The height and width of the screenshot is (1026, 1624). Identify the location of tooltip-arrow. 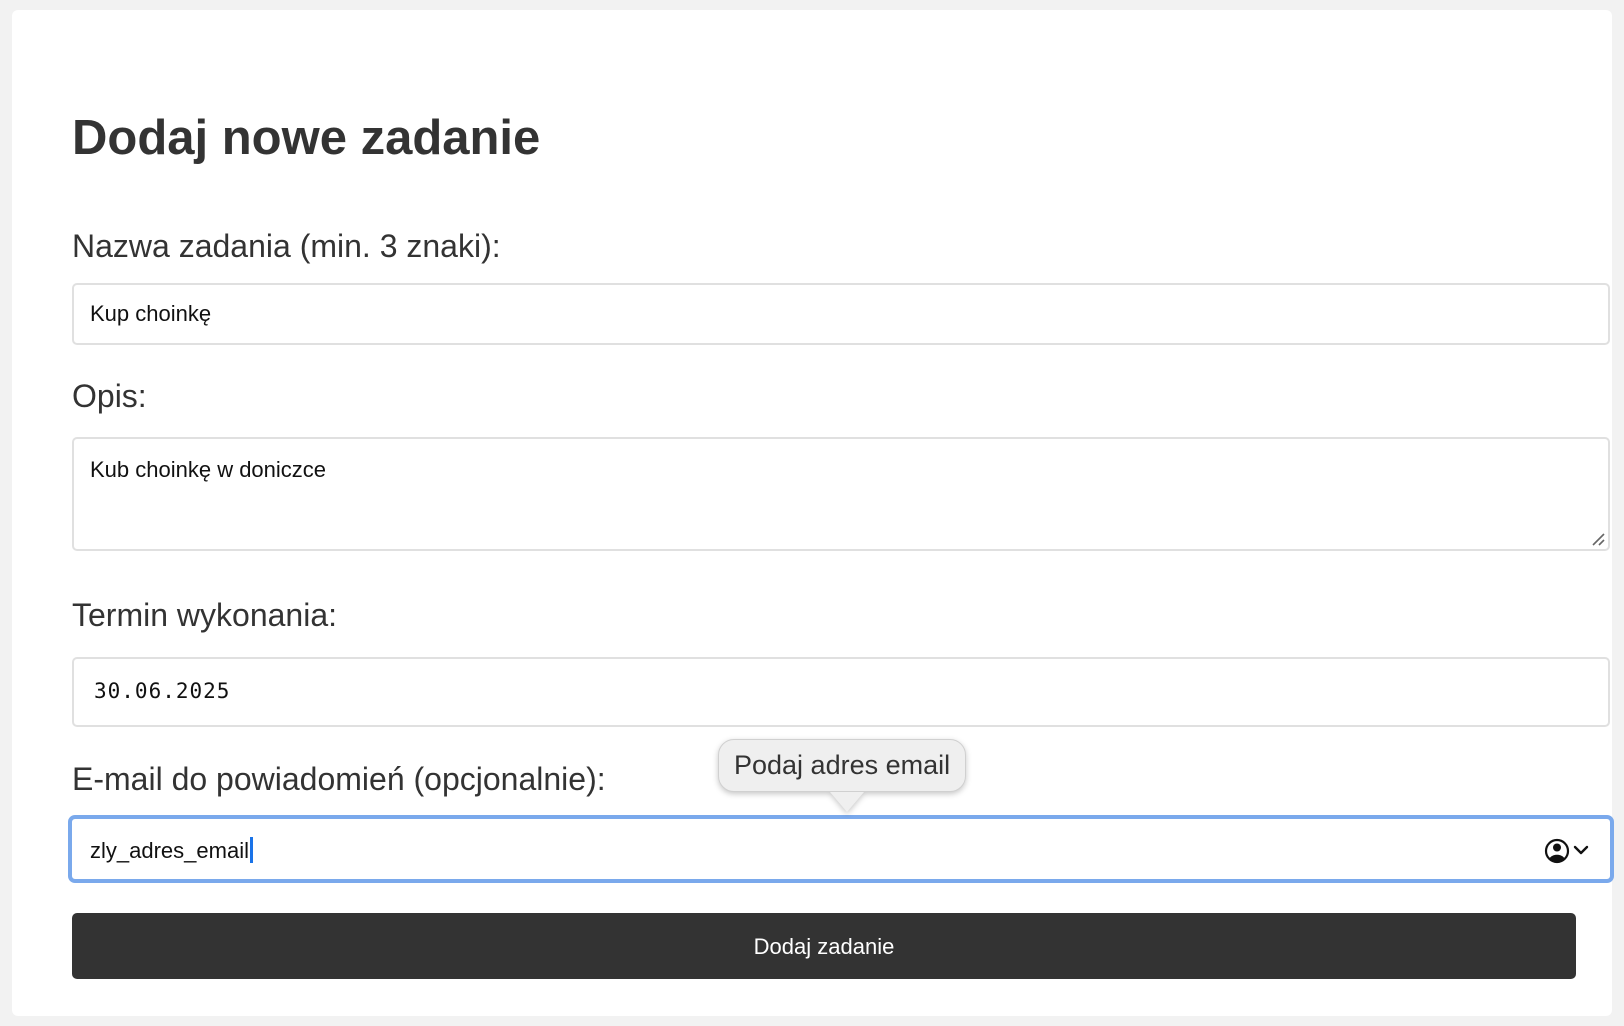
(847, 802).